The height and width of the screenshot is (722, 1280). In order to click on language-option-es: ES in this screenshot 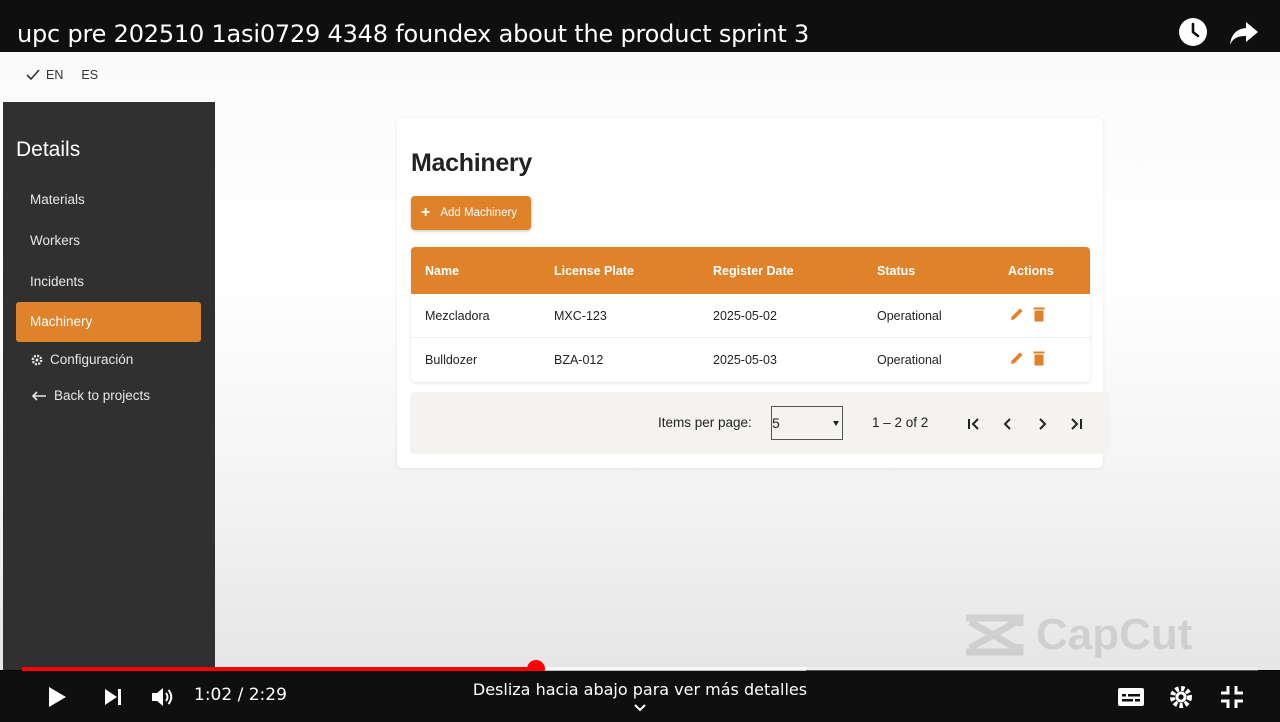, I will do `click(89, 75)`.